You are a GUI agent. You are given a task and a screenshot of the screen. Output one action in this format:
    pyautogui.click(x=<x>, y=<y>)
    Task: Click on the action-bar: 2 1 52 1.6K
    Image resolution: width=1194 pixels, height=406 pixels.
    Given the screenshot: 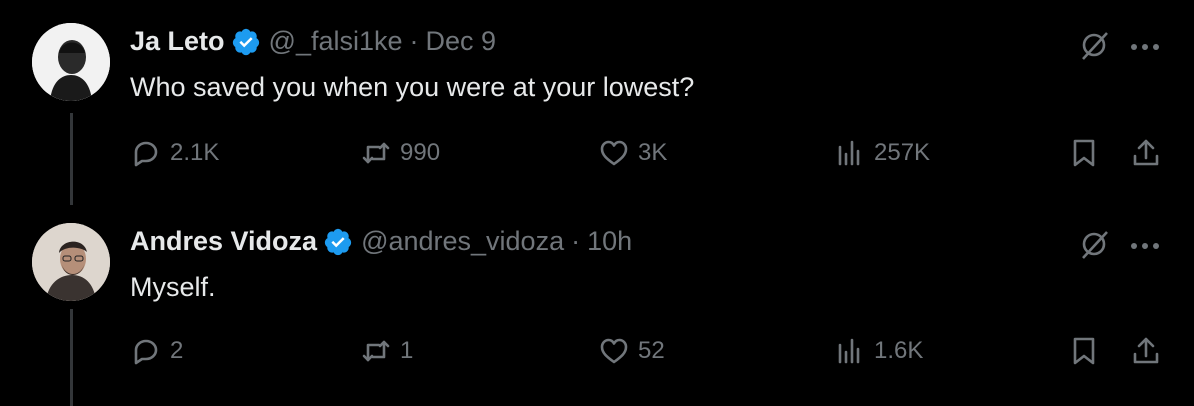 What is the action you would take?
    pyautogui.click(x=647, y=352)
    